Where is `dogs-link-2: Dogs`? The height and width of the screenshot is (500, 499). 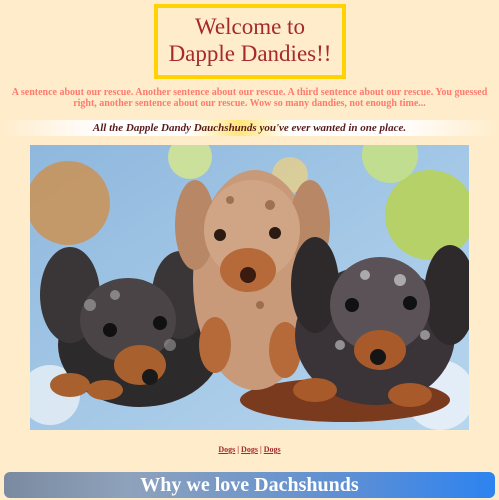 dogs-link-2: Dogs is located at coordinates (249, 449).